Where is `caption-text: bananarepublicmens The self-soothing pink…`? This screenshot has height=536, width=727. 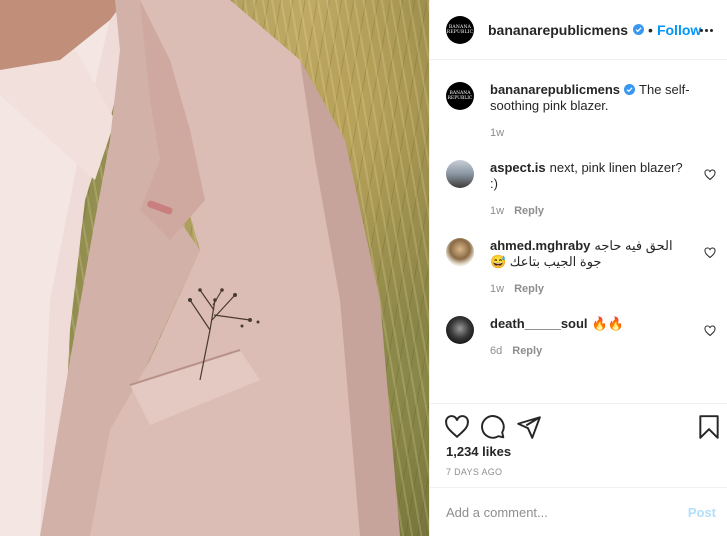 caption-text: bananarepublicmens The self-soothing pink… is located at coordinates (590, 98).